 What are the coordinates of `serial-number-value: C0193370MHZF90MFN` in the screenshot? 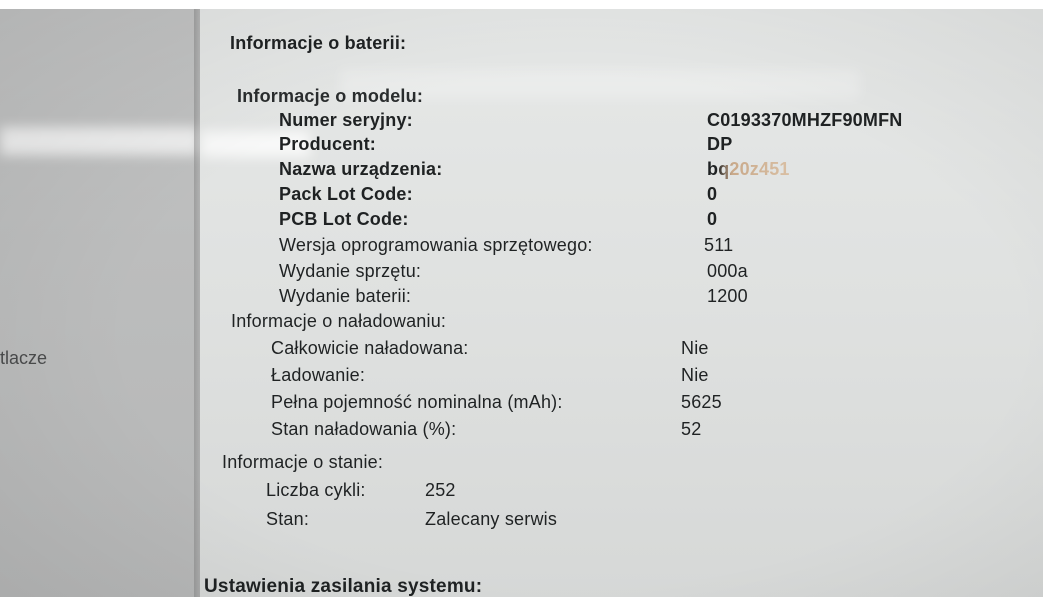 It's located at (805, 120).